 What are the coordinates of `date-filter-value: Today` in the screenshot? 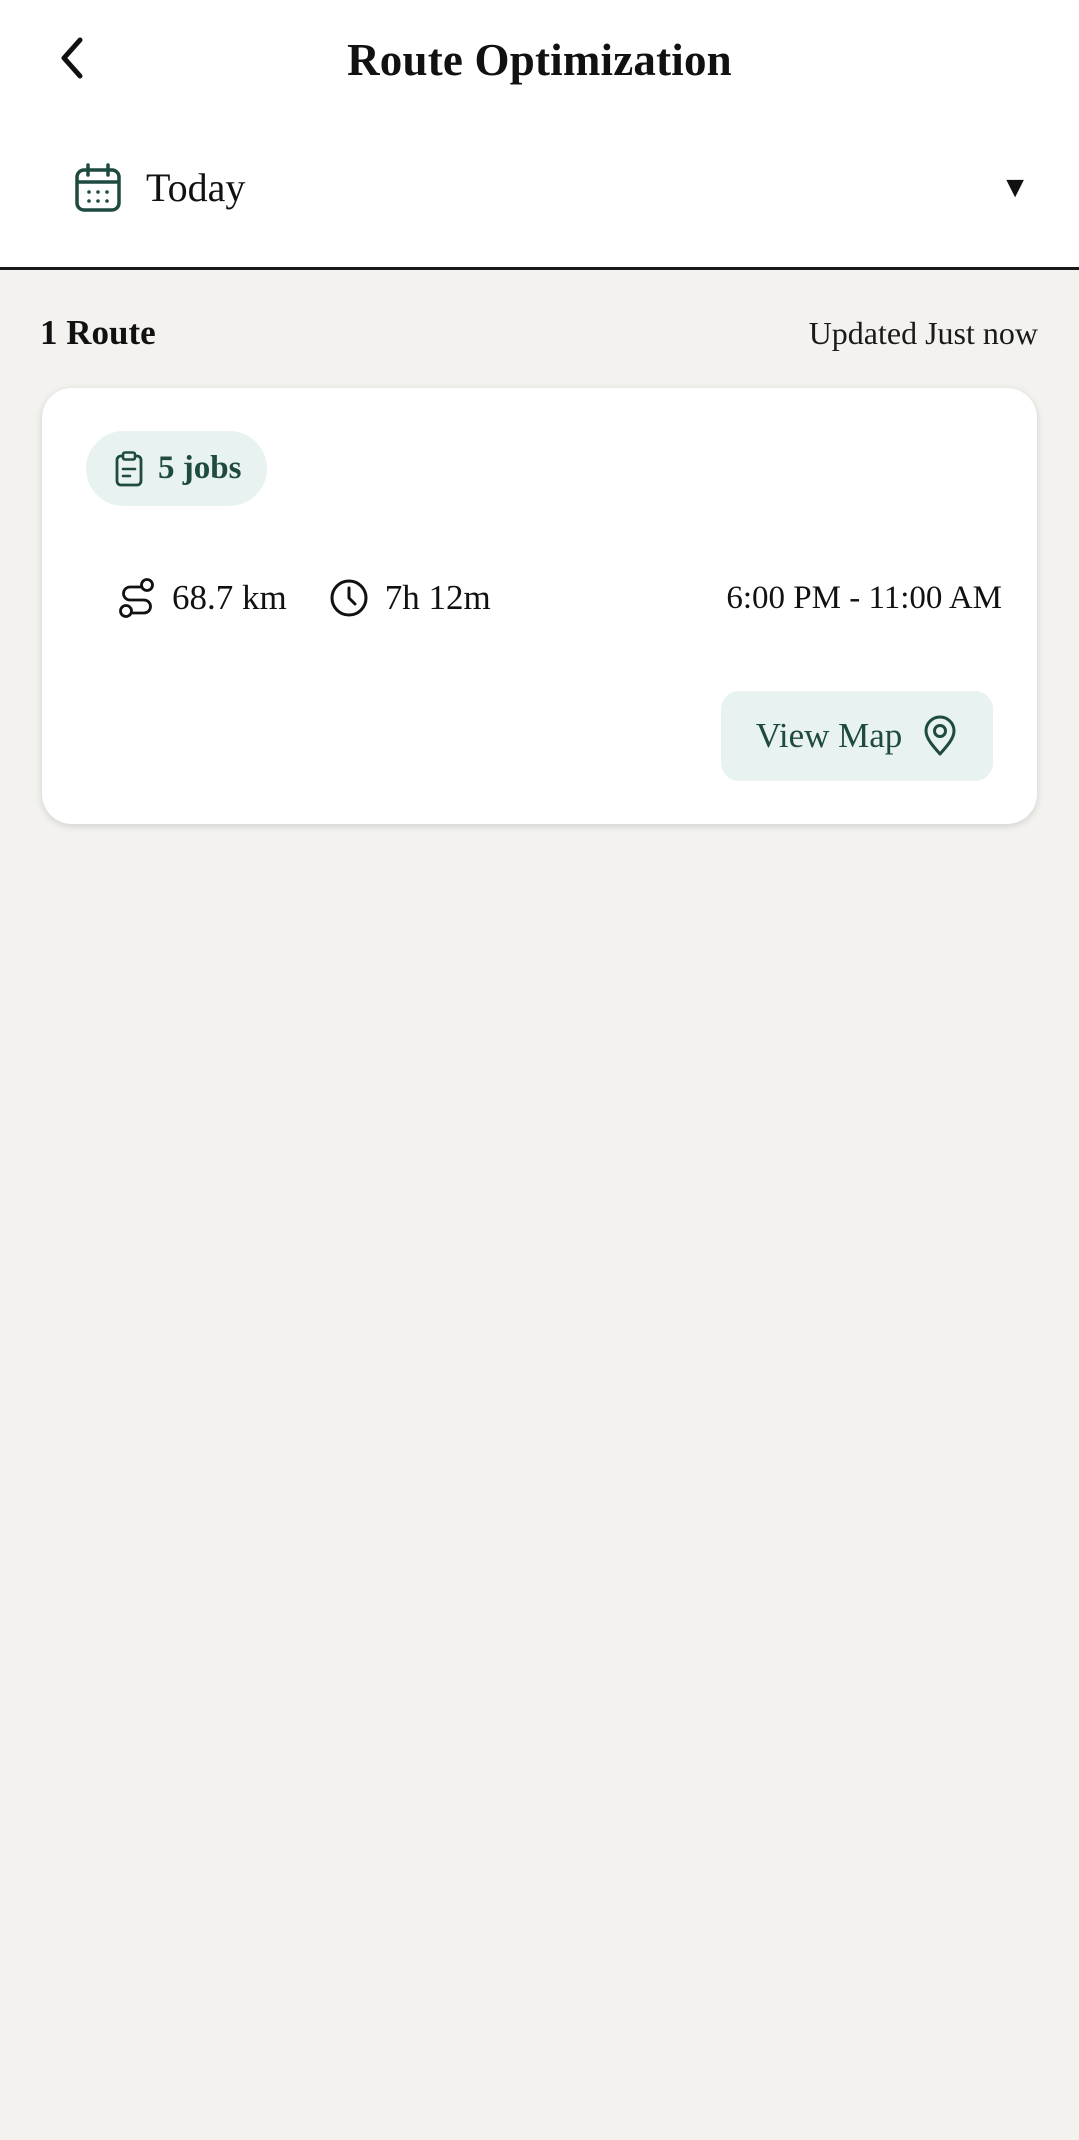 It's located at (196, 187).